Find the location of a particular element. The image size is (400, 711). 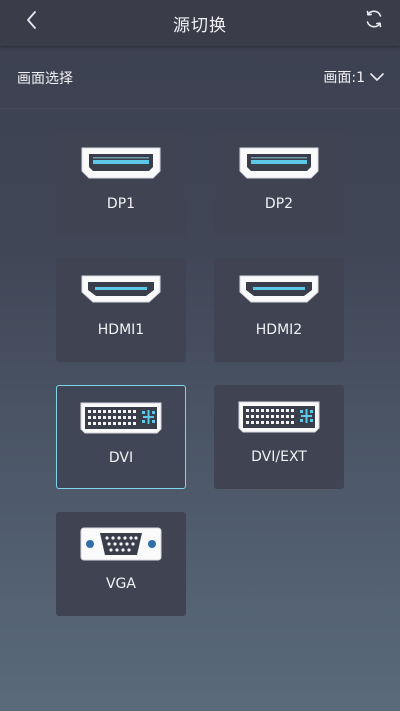

divider is located at coordinates (200, 108).